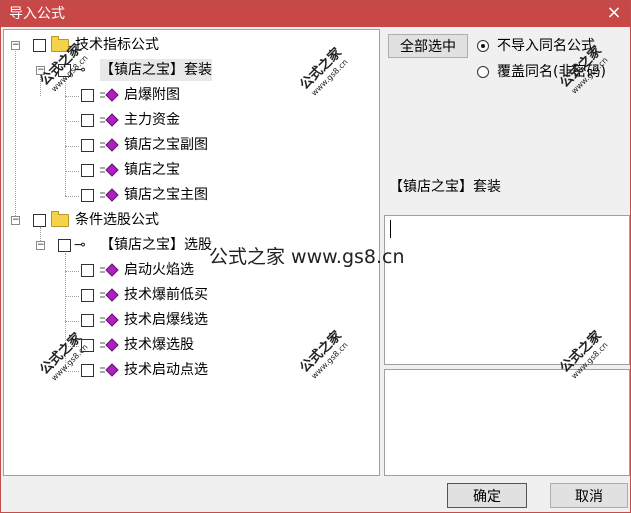 The image size is (631, 513). I want to click on tree-item-label: 镇店之宝副图, so click(166, 145).